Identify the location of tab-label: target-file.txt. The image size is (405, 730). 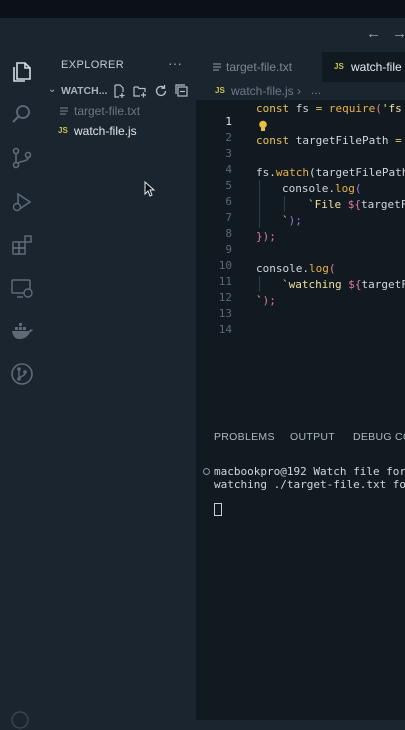
(259, 67).